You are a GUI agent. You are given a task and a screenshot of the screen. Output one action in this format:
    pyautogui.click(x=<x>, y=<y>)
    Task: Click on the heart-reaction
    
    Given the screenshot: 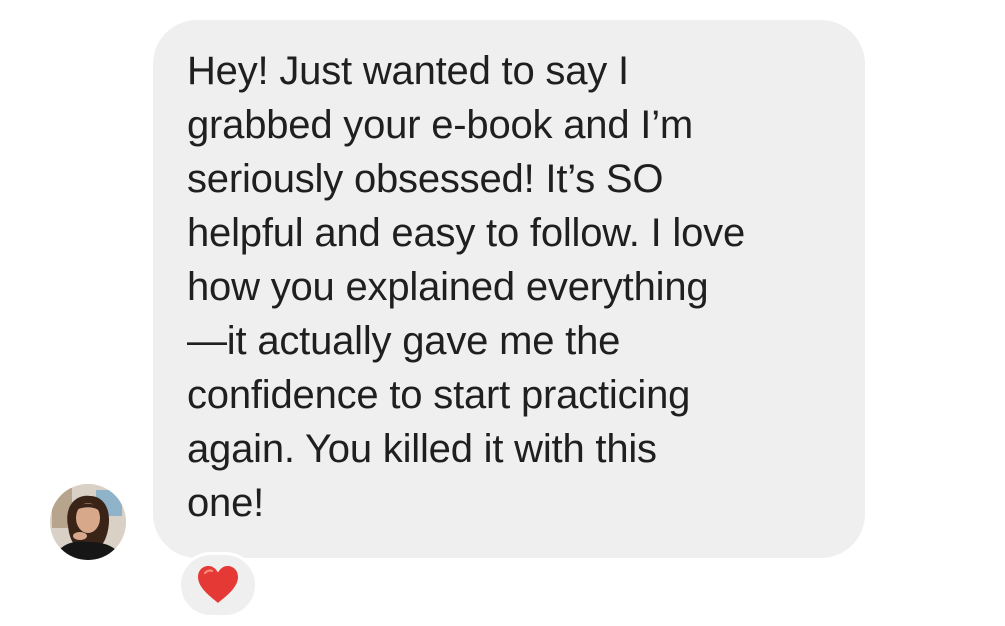 What is the action you would take?
    pyautogui.click(x=218, y=585)
    